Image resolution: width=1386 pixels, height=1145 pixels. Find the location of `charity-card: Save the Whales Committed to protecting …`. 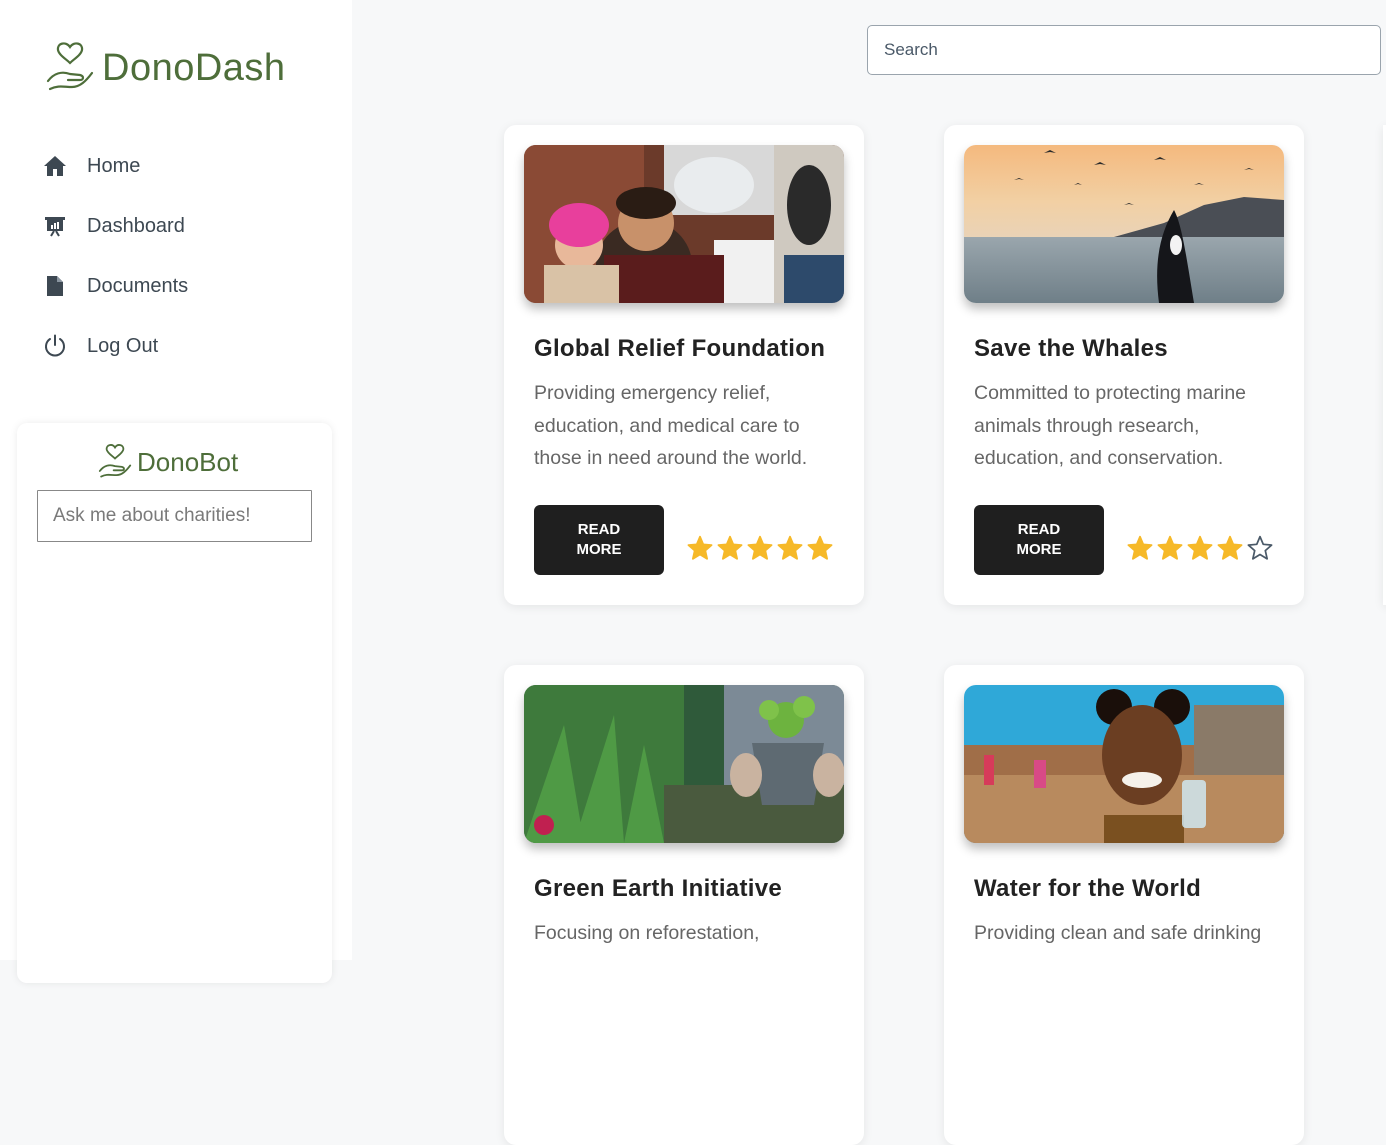

charity-card: Save the Whales Committed to protecting … is located at coordinates (1124, 365).